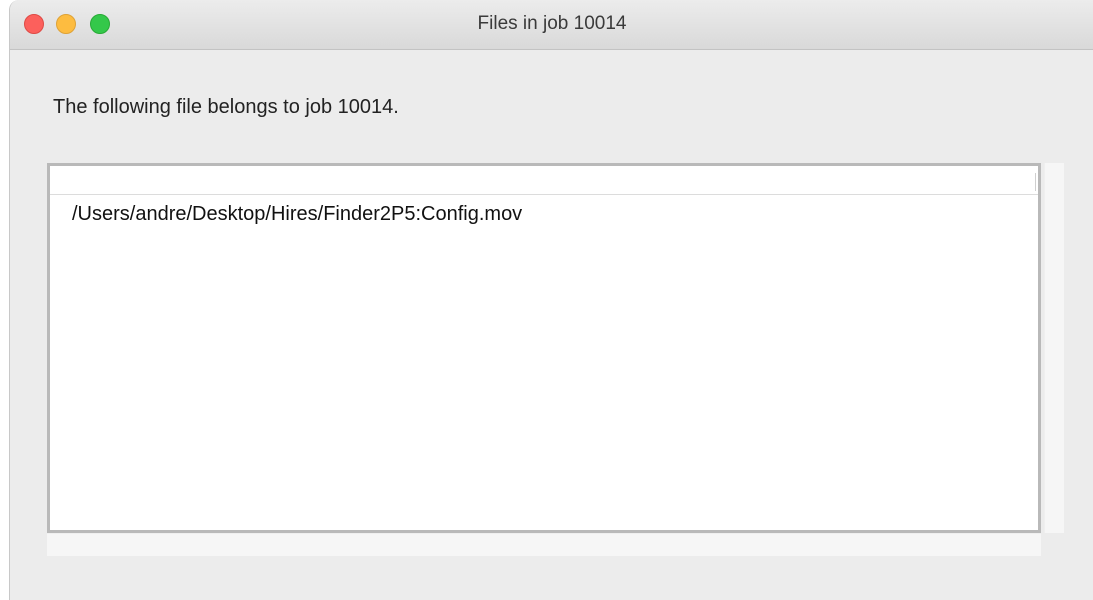  Describe the element at coordinates (226, 107) in the screenshot. I see `info-message: The following file belongs to job 10014.` at that location.